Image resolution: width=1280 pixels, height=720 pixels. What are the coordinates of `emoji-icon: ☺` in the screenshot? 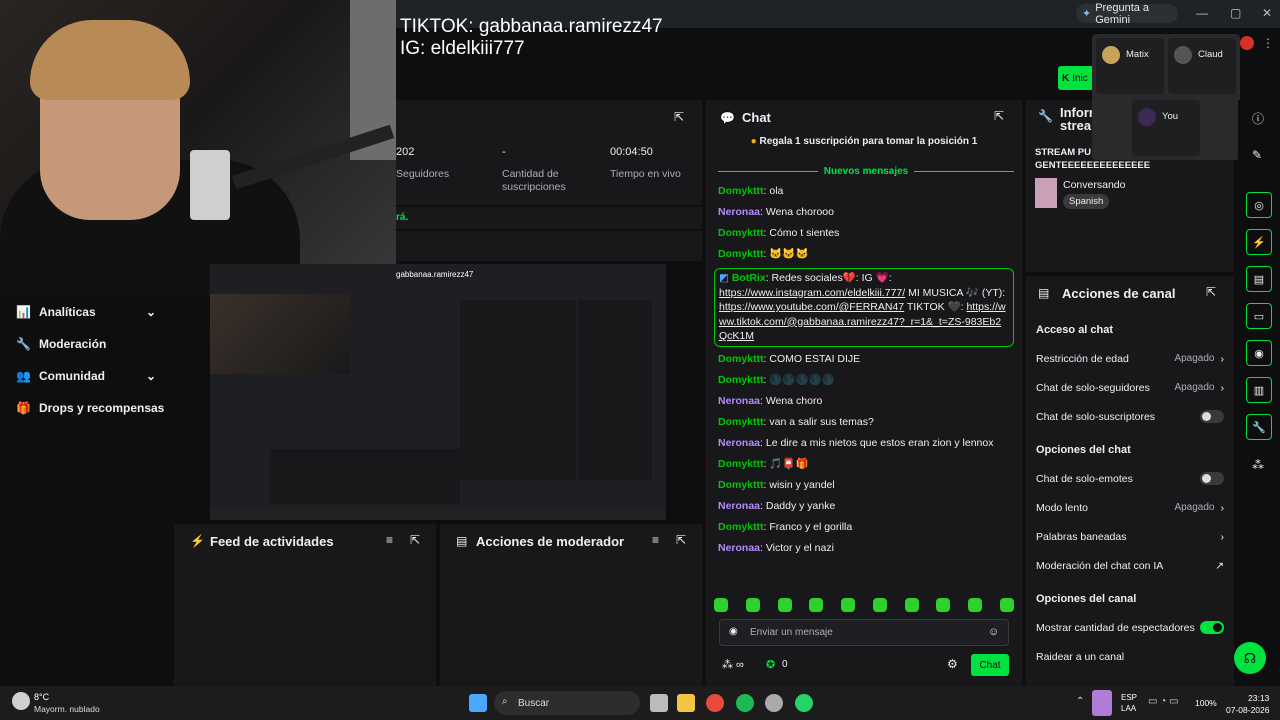 It's located at (993, 632).